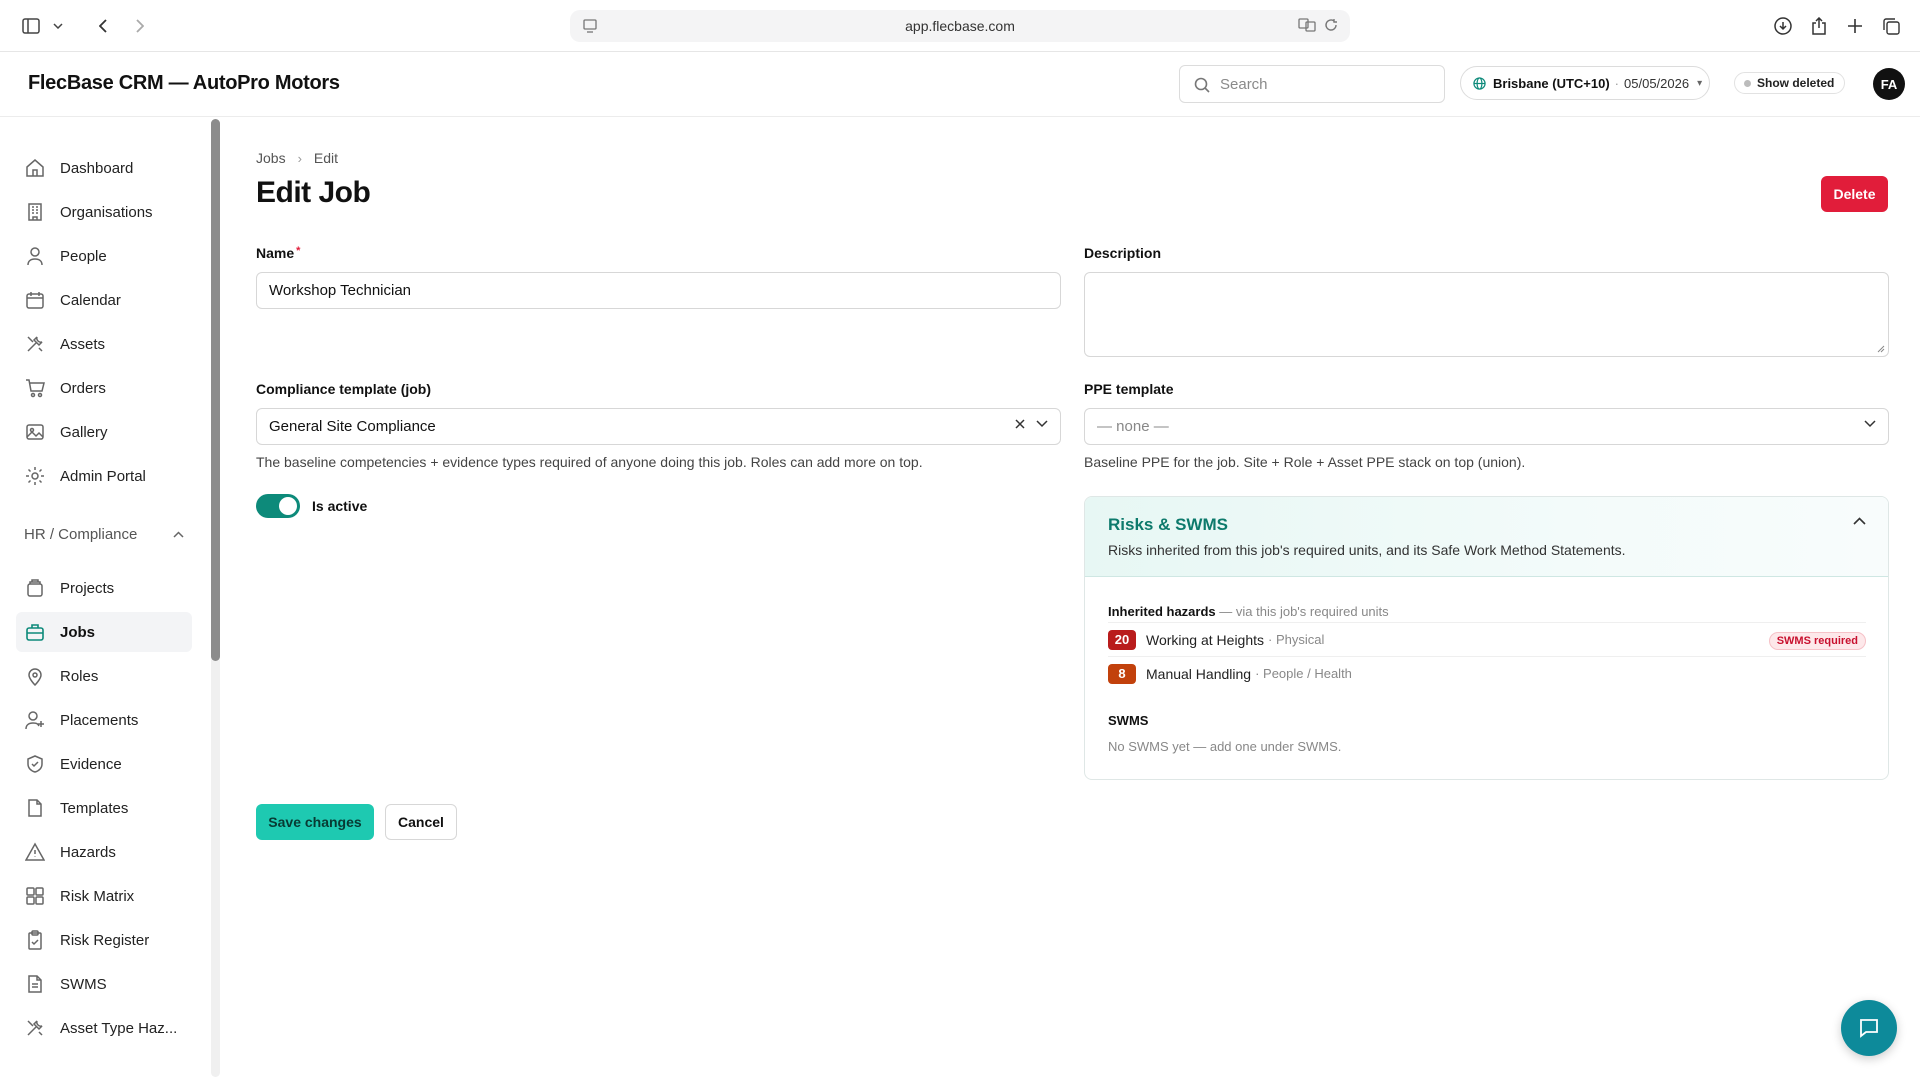 This screenshot has width=1920, height=1080. I want to click on is-active-label: Is active, so click(340, 506).